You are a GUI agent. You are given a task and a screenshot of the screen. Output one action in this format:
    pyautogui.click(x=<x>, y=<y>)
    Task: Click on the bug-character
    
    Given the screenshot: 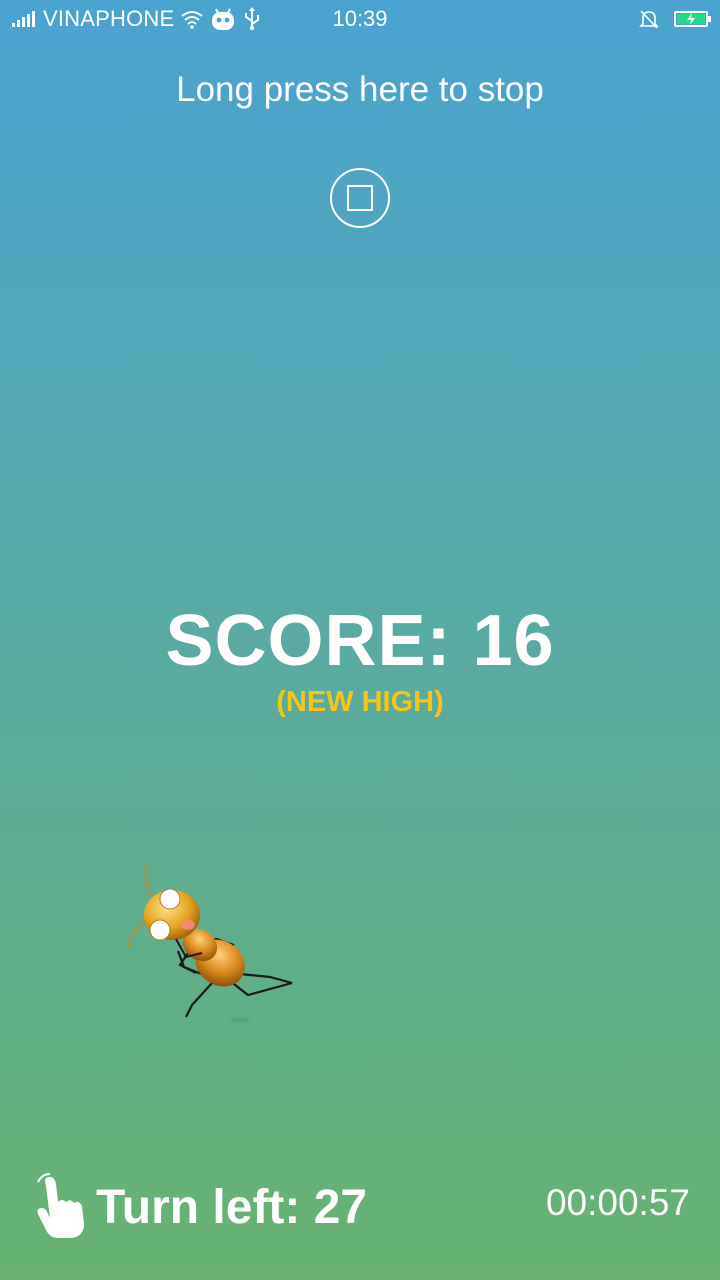 What is the action you would take?
    pyautogui.click(x=215, y=945)
    